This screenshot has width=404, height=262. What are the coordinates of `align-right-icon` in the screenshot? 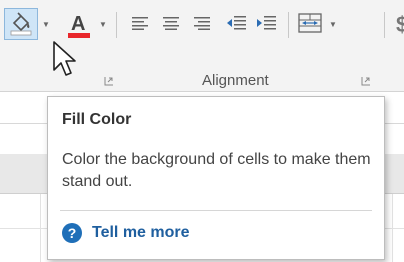 It's located at (202, 23).